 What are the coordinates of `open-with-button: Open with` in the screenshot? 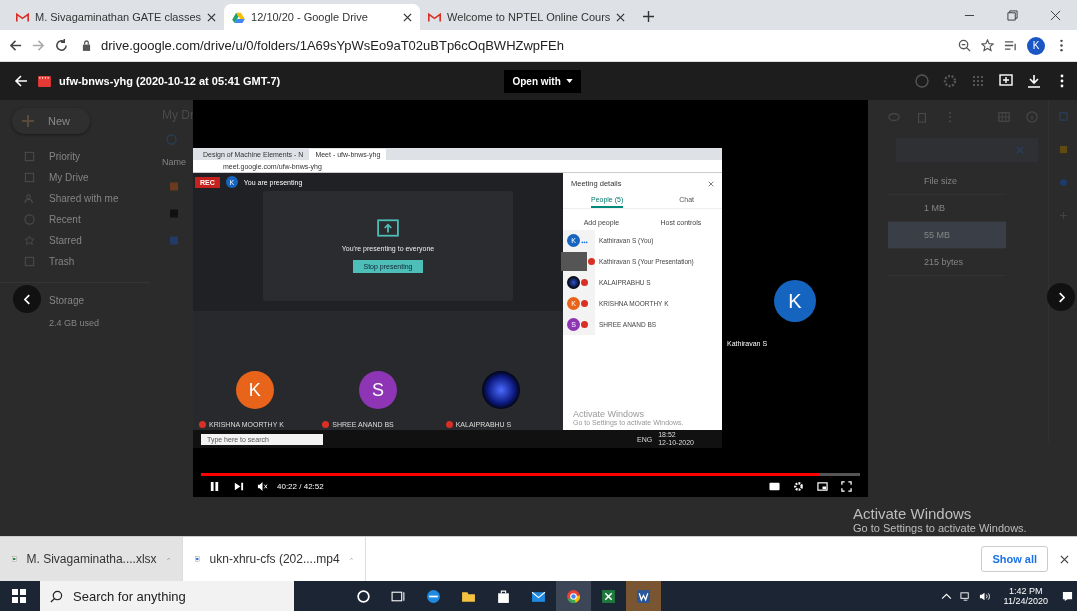 It's located at (542, 81).